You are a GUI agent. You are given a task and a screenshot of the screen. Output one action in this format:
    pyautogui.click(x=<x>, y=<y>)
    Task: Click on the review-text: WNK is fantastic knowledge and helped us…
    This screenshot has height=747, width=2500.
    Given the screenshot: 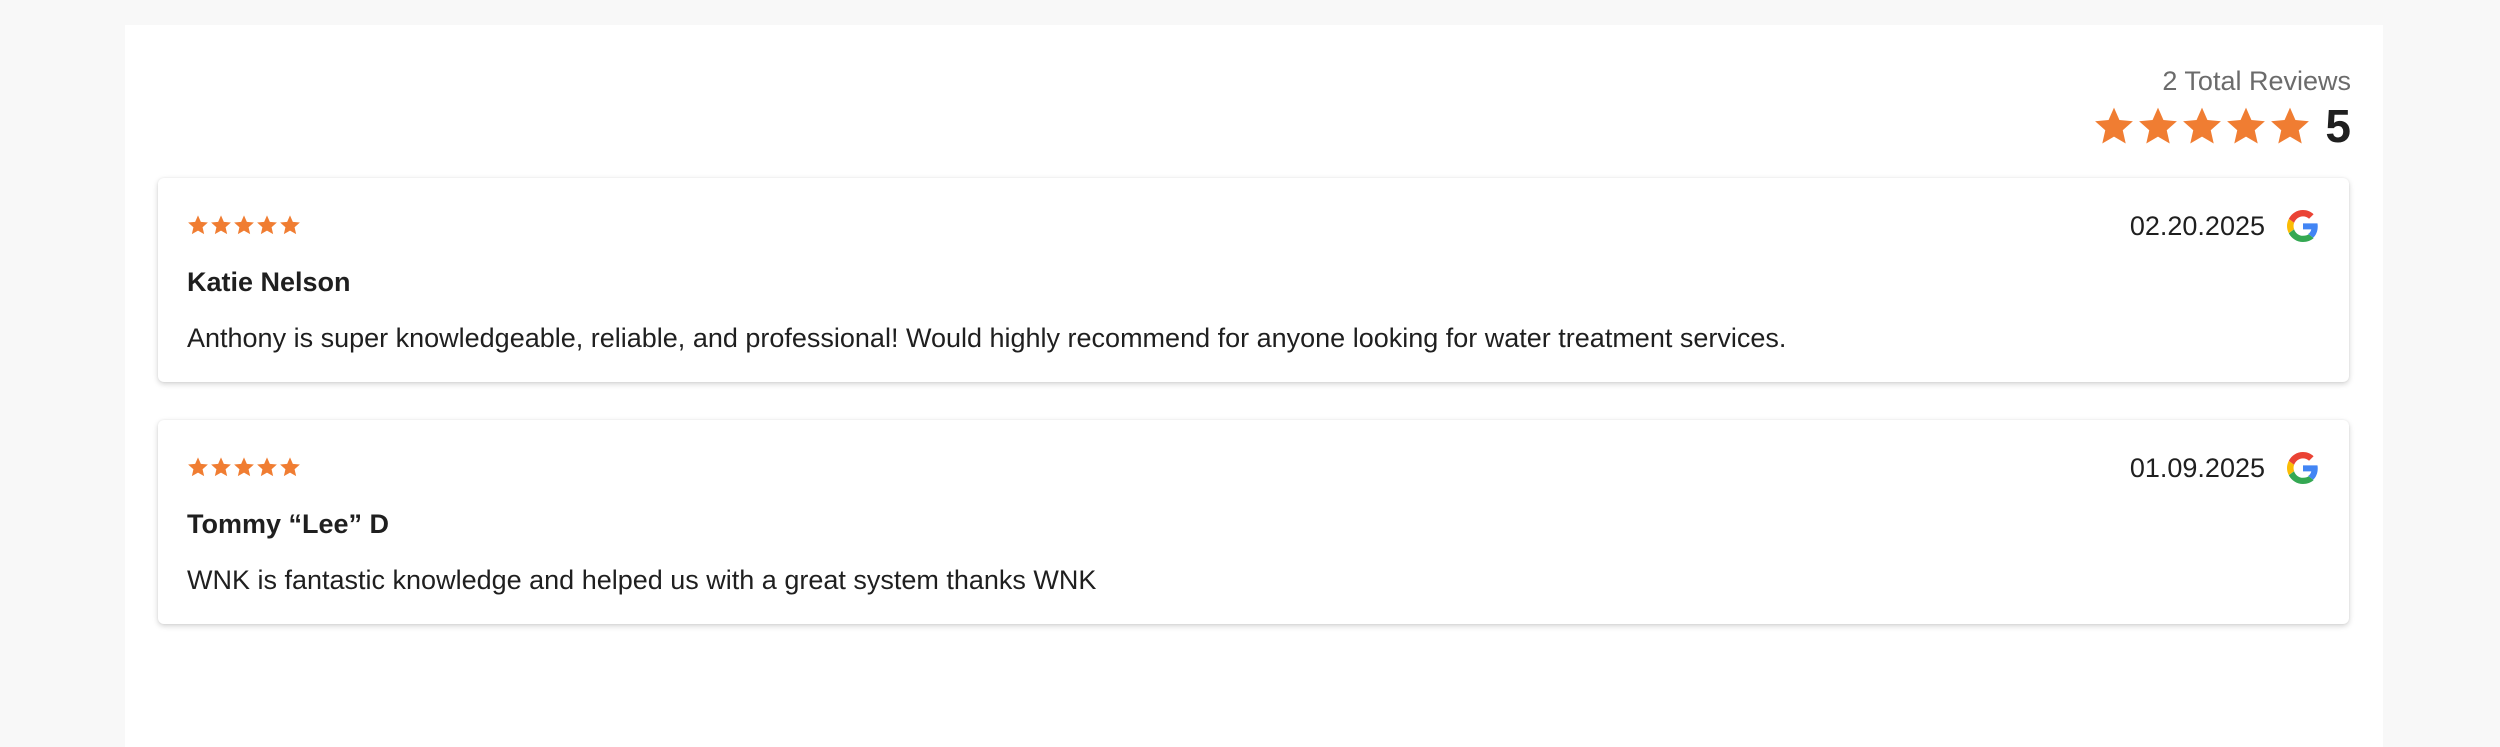 What is the action you would take?
    pyautogui.click(x=642, y=580)
    